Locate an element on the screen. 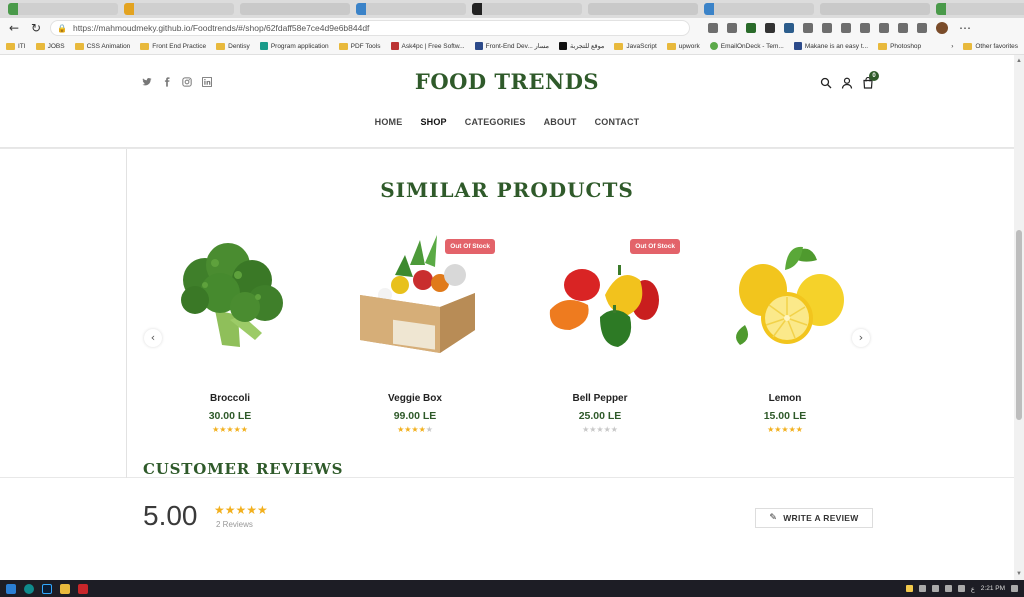 The height and width of the screenshot is (597, 1024). product-price: 15.00 LE is located at coordinates (785, 416).